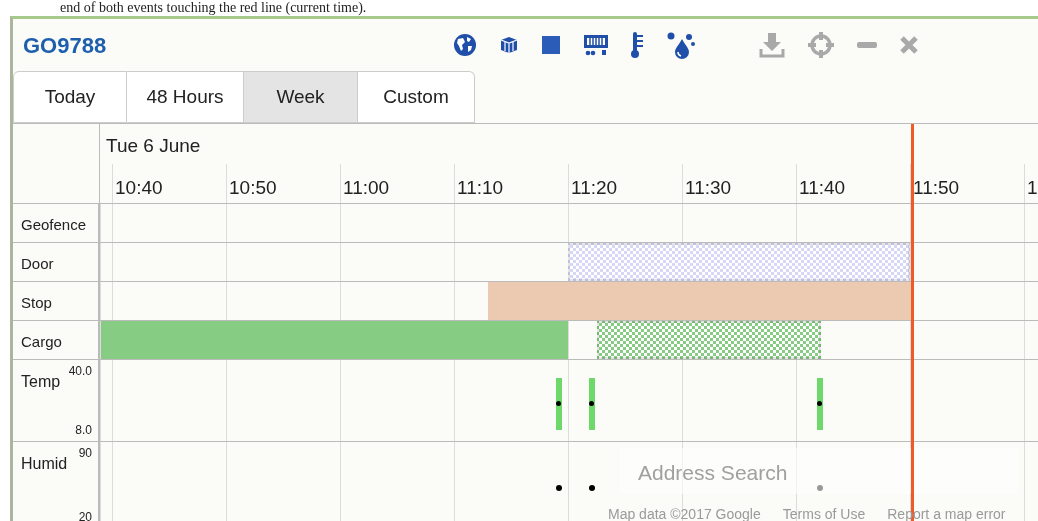  I want to click on time-tick: 1, so click(1032, 188).